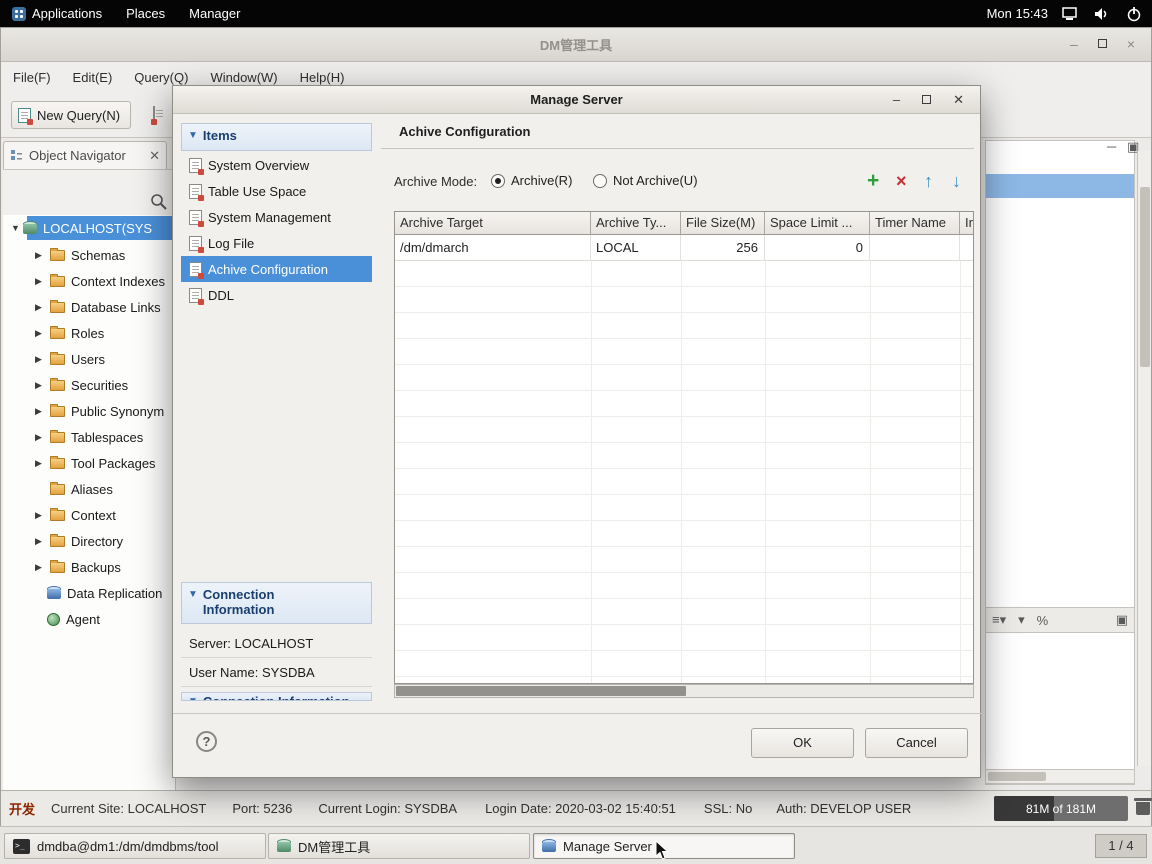 Image resolution: width=1152 pixels, height=864 pixels. I want to click on toolbar-extra-icon, so click(154, 114).